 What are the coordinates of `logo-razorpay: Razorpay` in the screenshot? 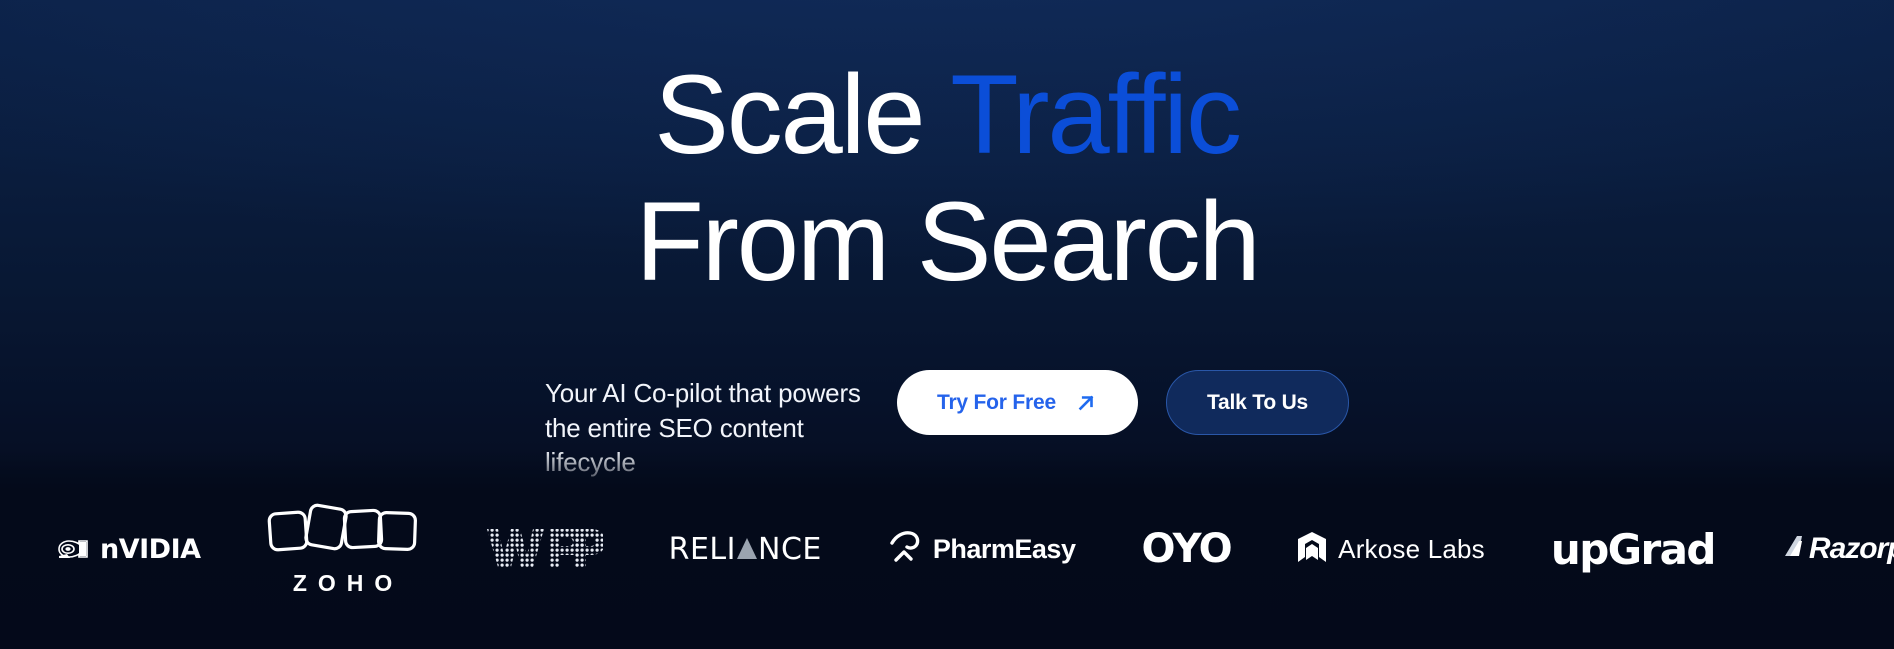 It's located at (1837, 549).